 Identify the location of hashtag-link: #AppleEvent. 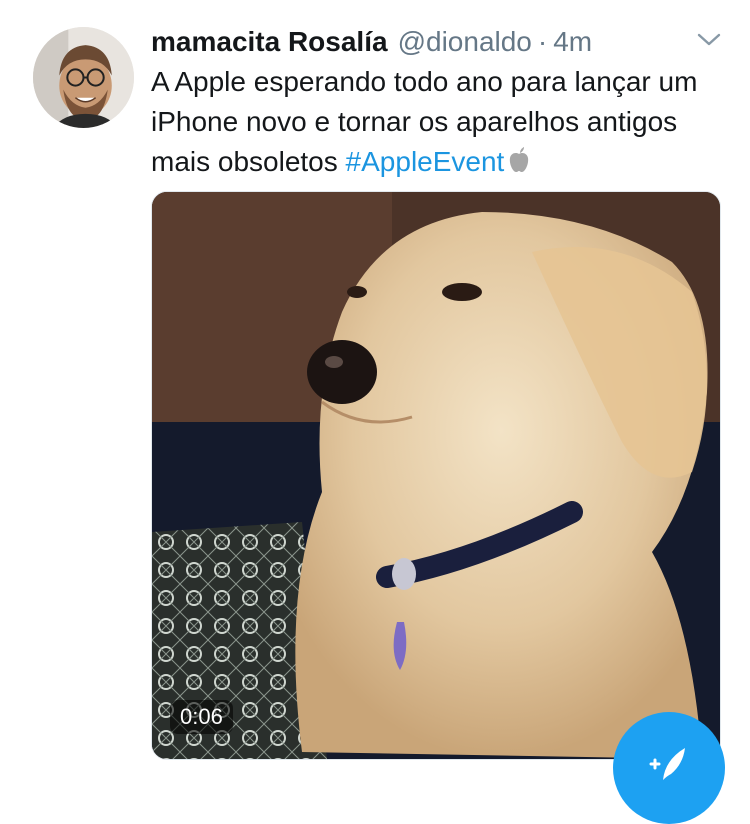
(425, 161).